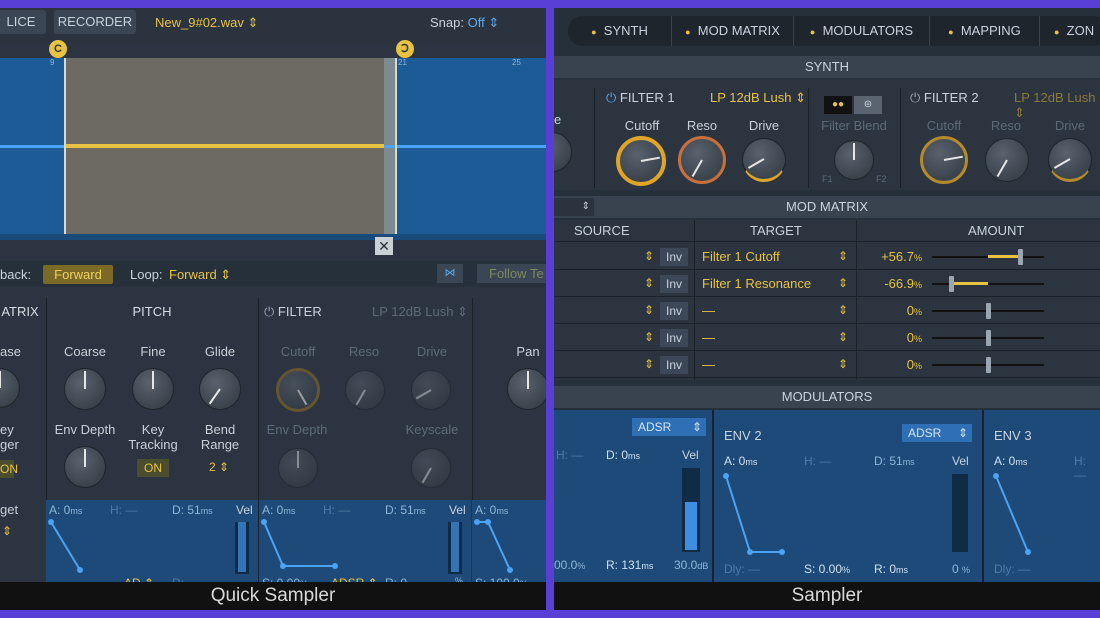 This screenshot has height=618, width=1100. Describe the element at coordinates (23, 22) in the screenshot. I see `slice-tab: LICE` at that location.